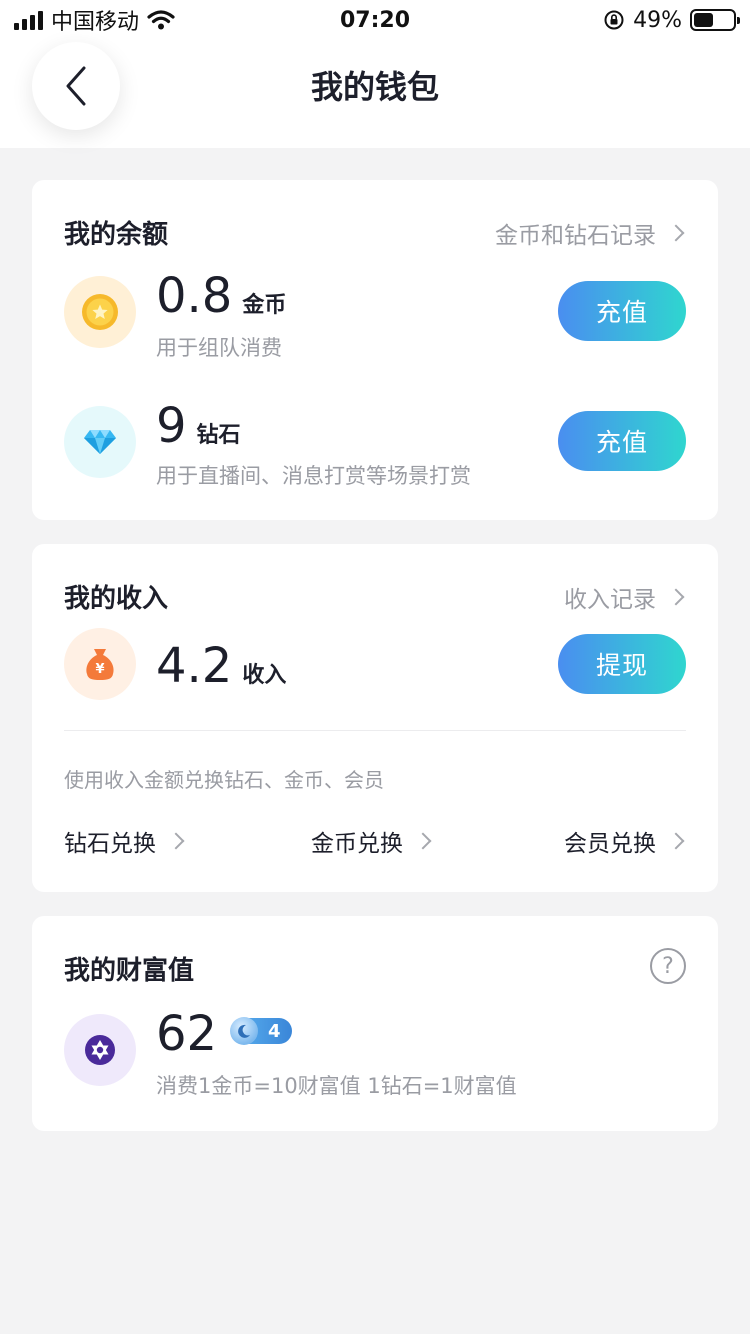  What do you see at coordinates (110, 844) in the screenshot?
I see `diamond-exchange-label: 钻石兑换` at bounding box center [110, 844].